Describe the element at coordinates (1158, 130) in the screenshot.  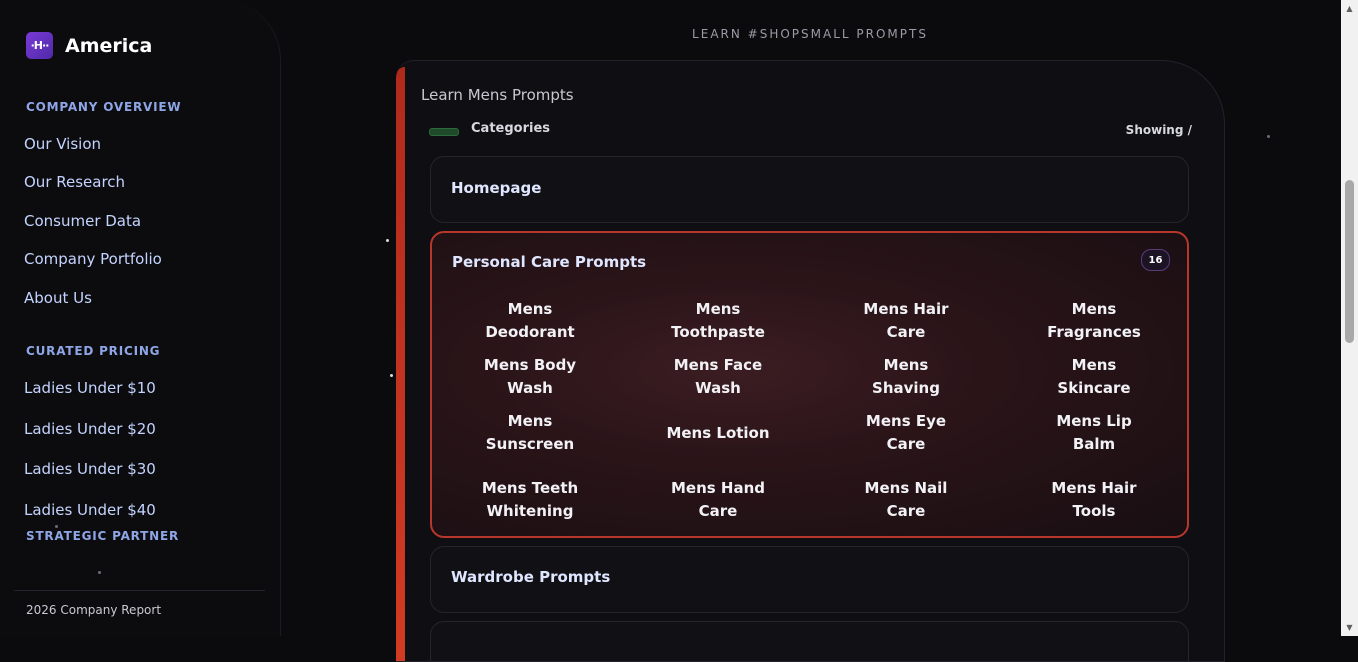
I see `showing-label: Showing /` at that location.